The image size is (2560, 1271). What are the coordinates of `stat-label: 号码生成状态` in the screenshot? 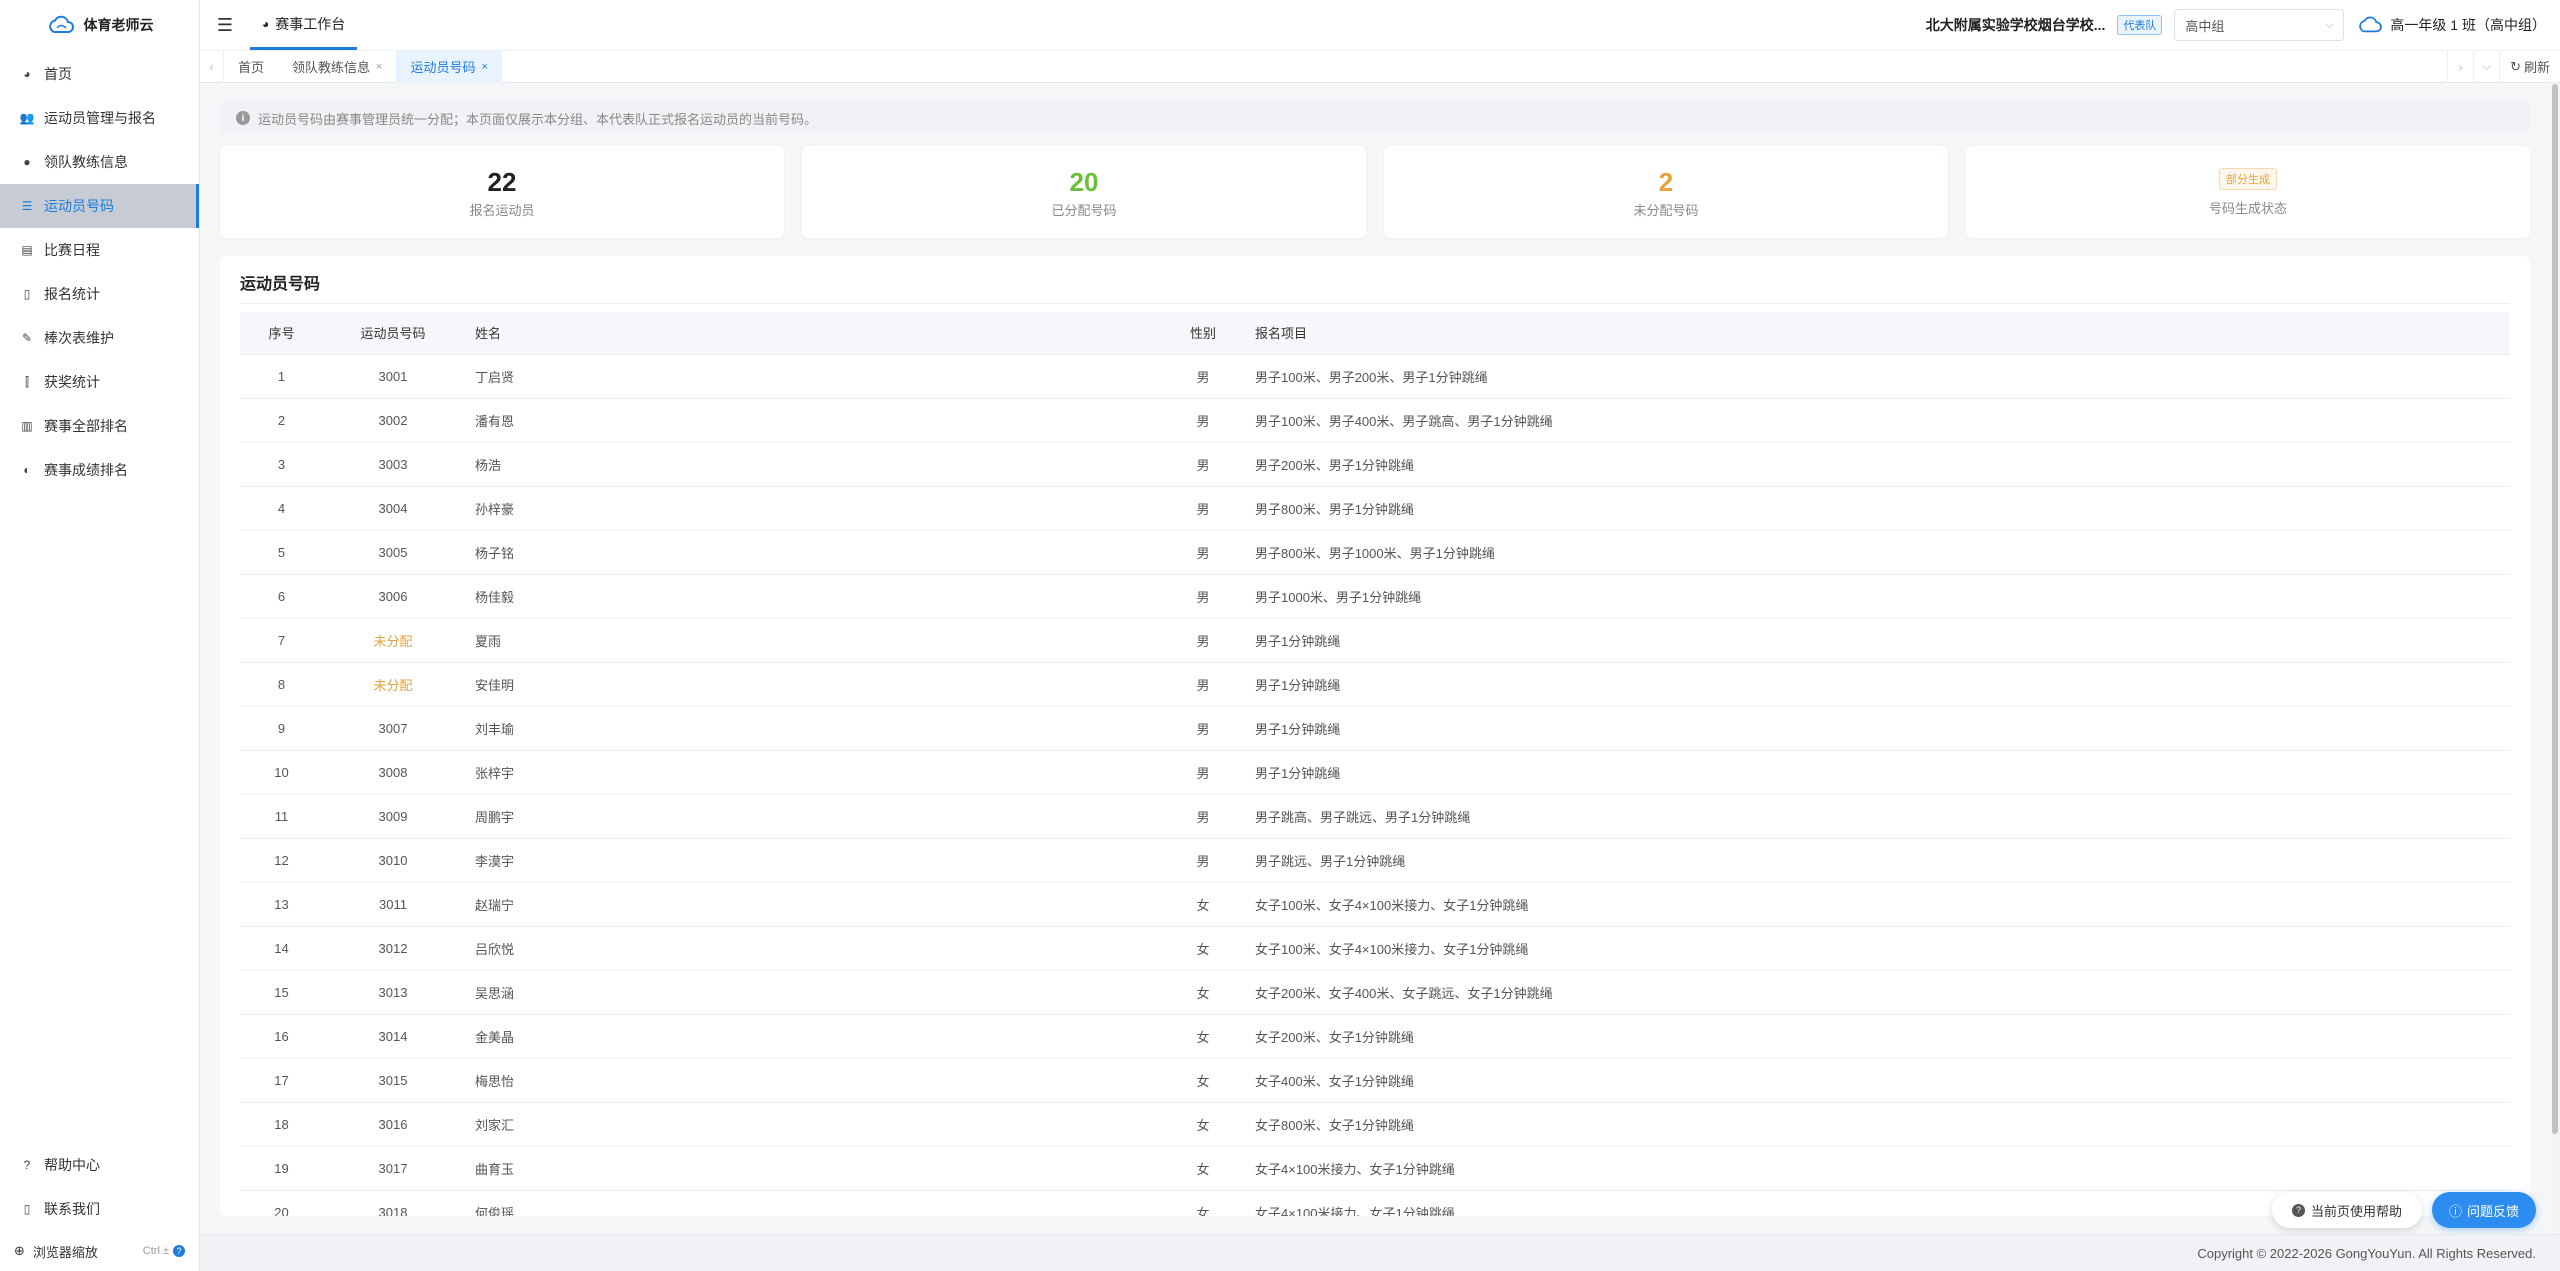 It's located at (2247, 208).